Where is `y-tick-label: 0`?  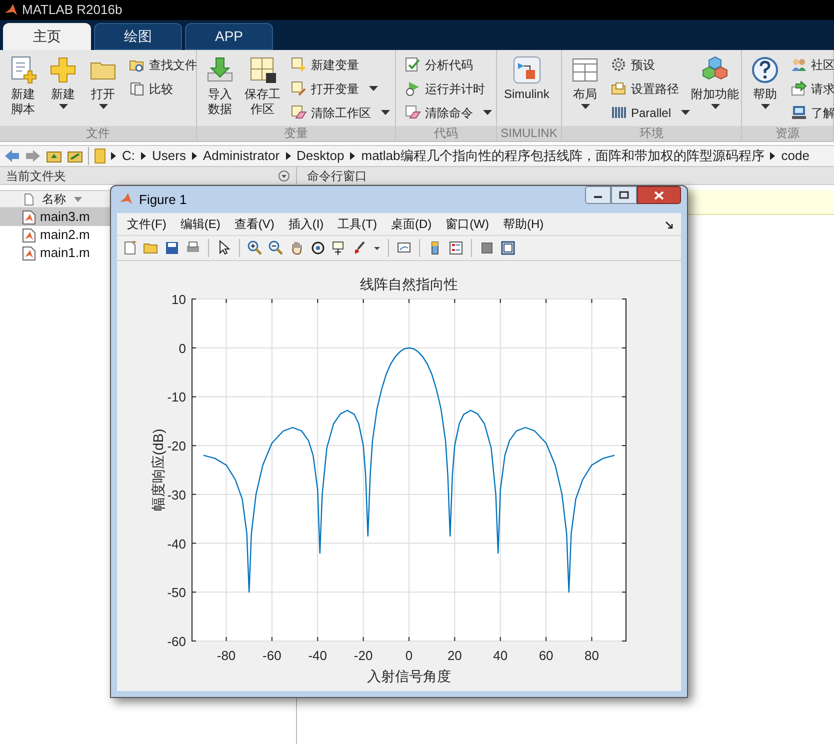 y-tick-label: 0 is located at coordinates (182, 348).